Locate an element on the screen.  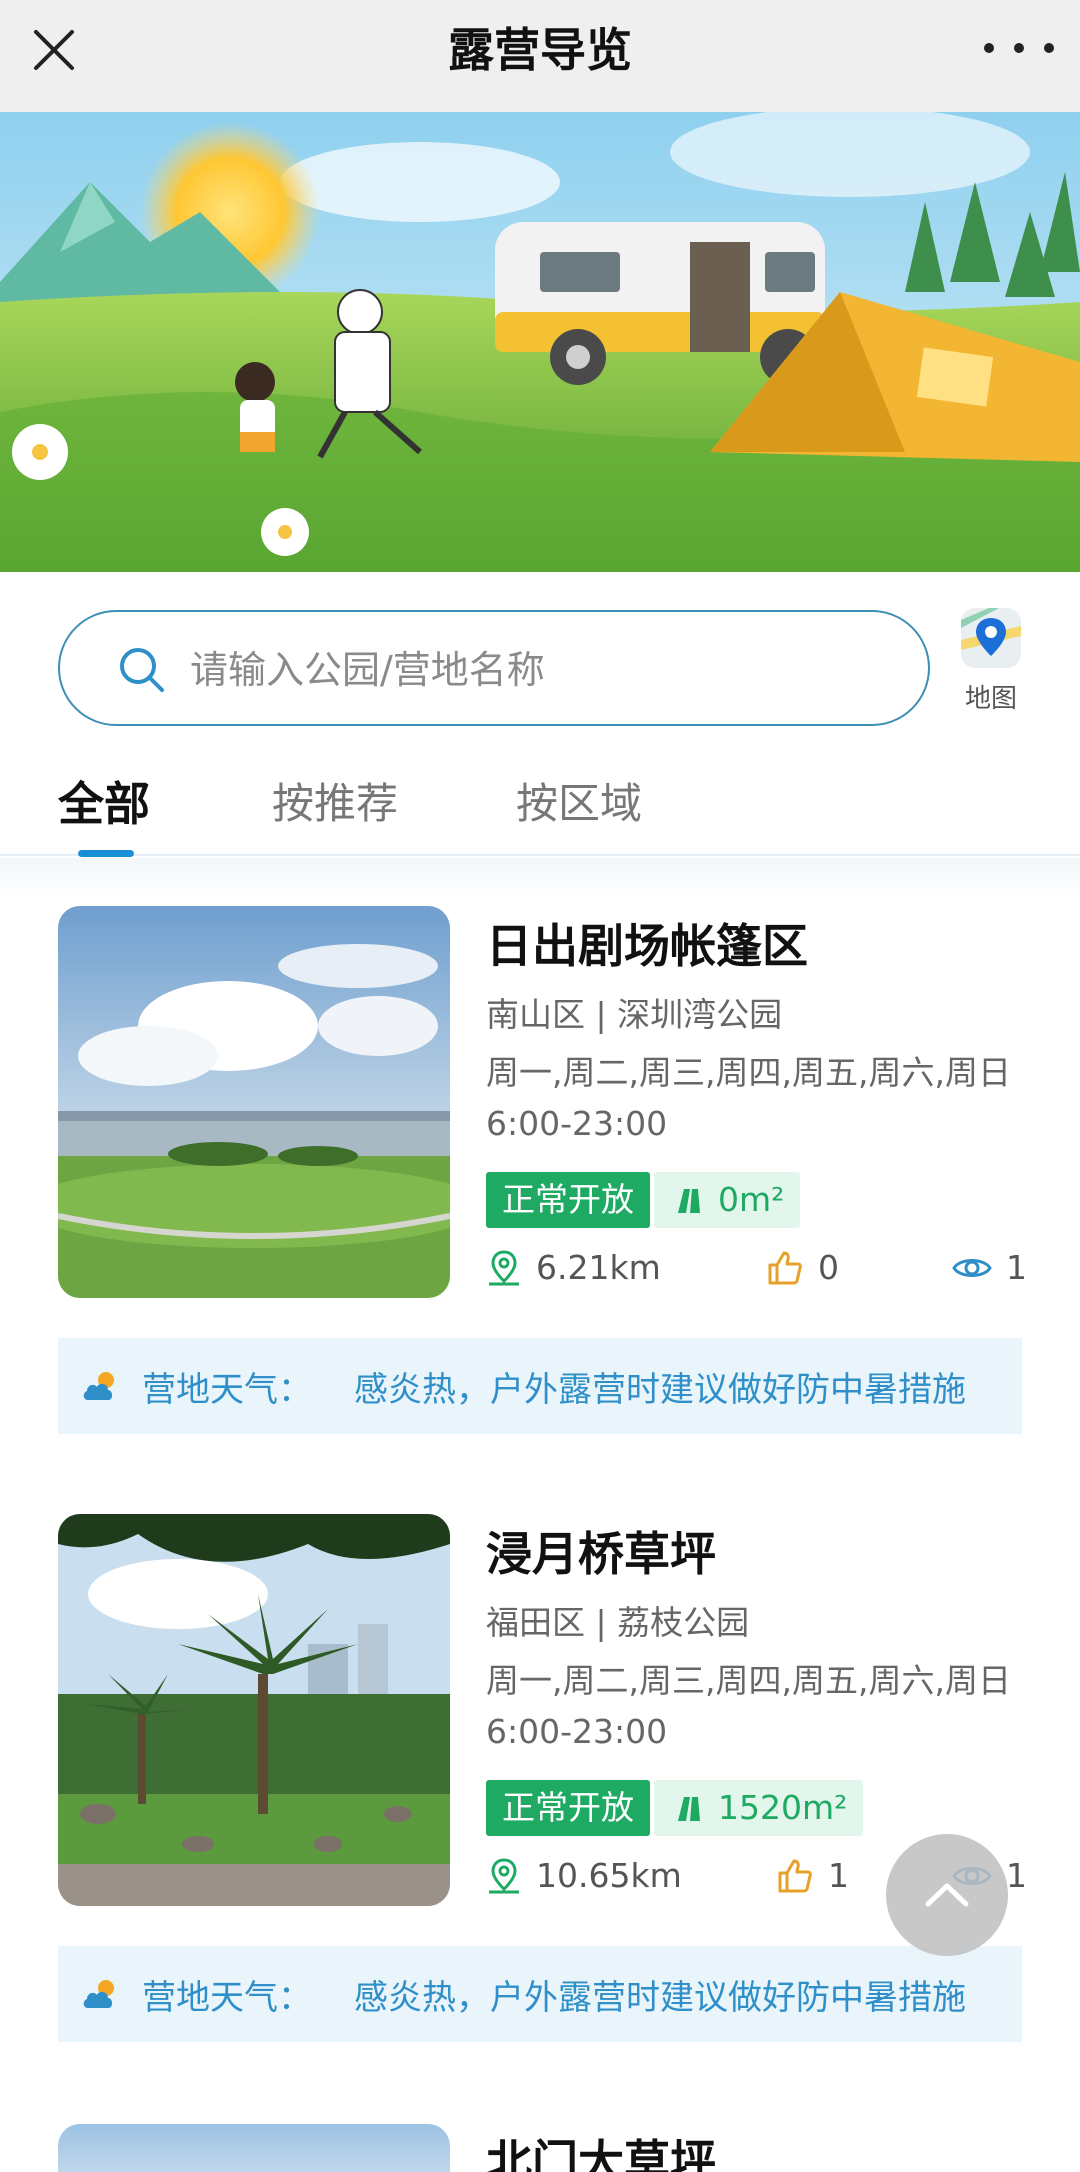
campsite-location: 南山区 | 深圳湾公园 is located at coordinates (634, 1014).